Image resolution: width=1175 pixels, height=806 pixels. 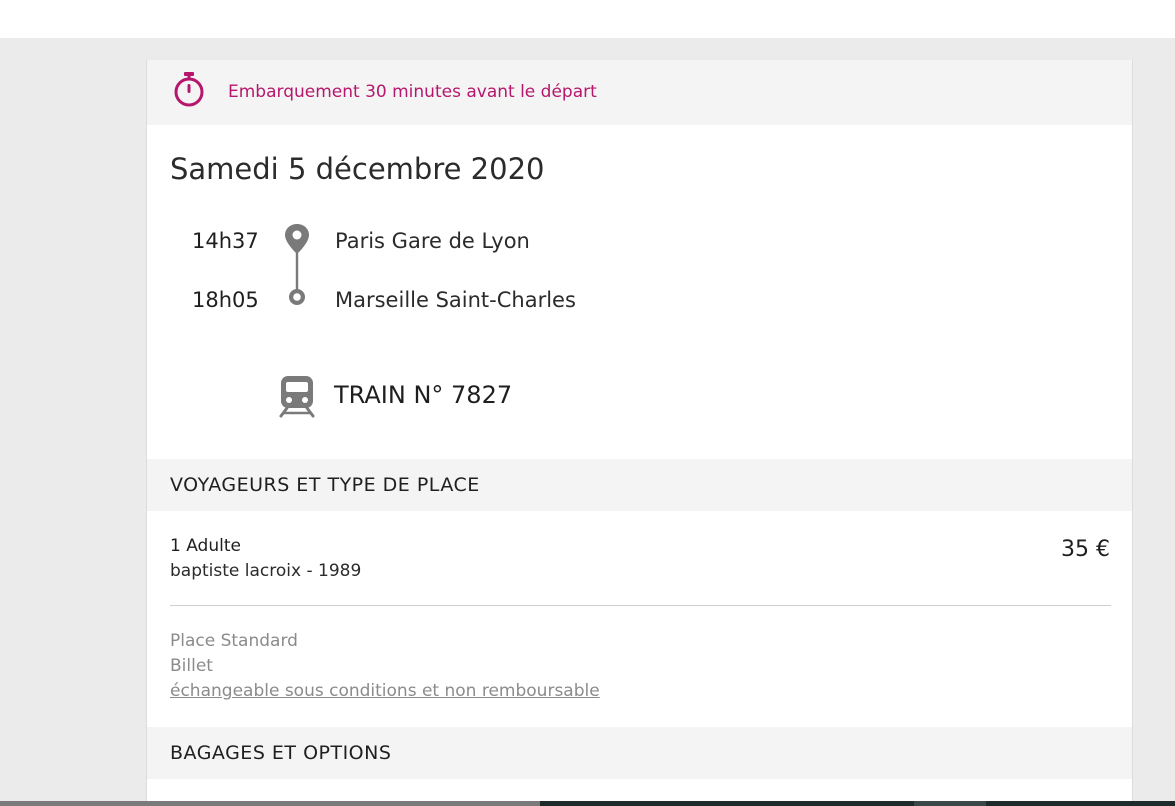 What do you see at coordinates (1085, 549) in the screenshot?
I see `ticket-price: 35 €` at bounding box center [1085, 549].